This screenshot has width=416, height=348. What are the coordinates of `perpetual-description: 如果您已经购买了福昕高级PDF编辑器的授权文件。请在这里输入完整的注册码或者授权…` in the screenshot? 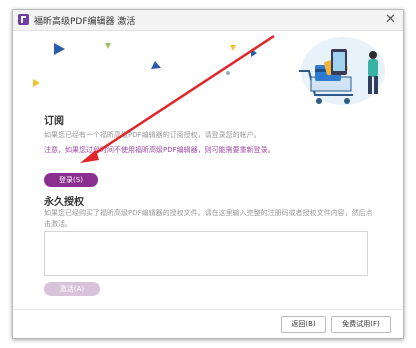 It's located at (208, 218).